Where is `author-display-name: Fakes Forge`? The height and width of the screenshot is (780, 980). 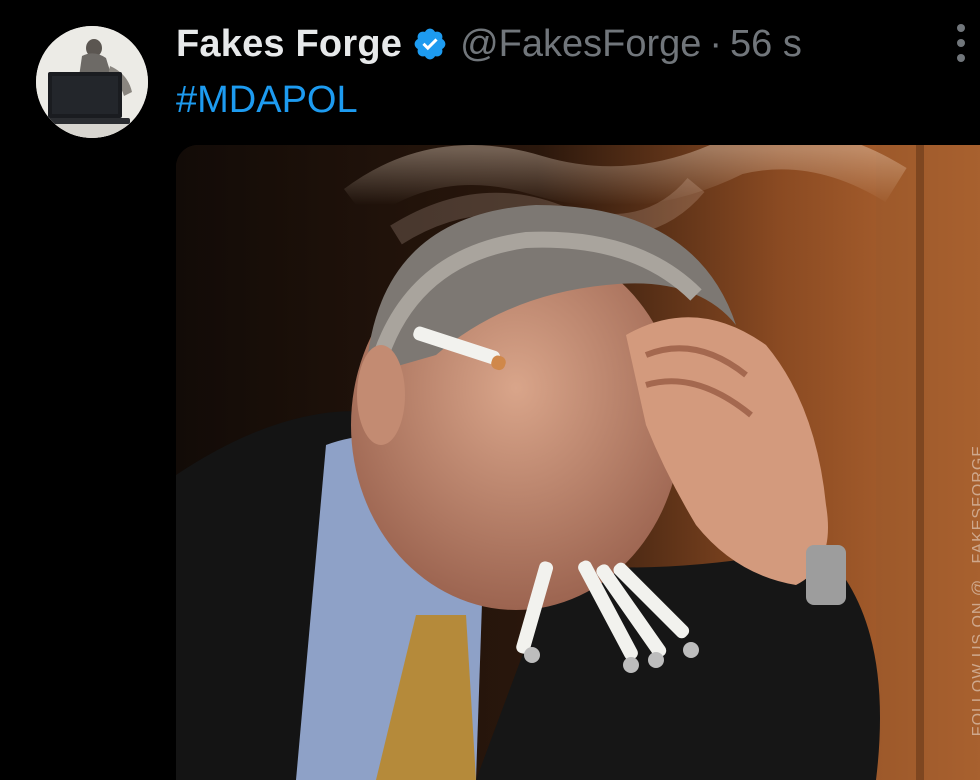
author-display-name: Fakes Forge is located at coordinates (289, 44).